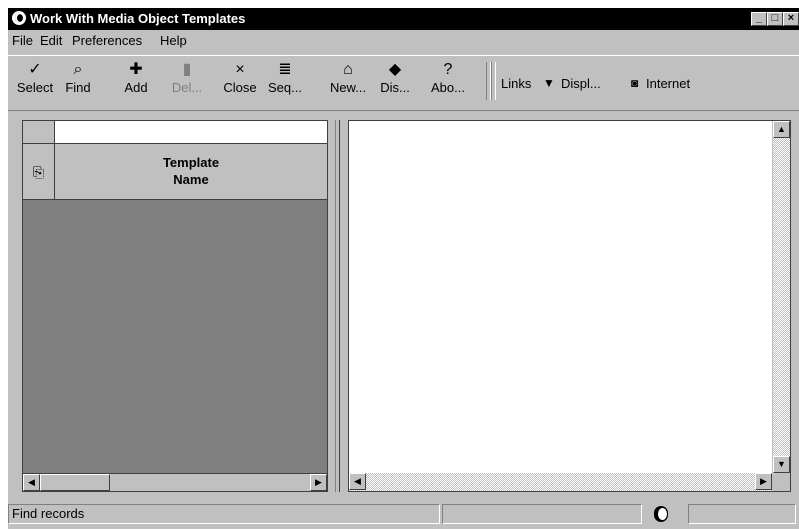 This screenshot has width=799, height=529. Describe the element at coordinates (285, 69) in the screenshot. I see `sequence-icon: ≣` at that location.